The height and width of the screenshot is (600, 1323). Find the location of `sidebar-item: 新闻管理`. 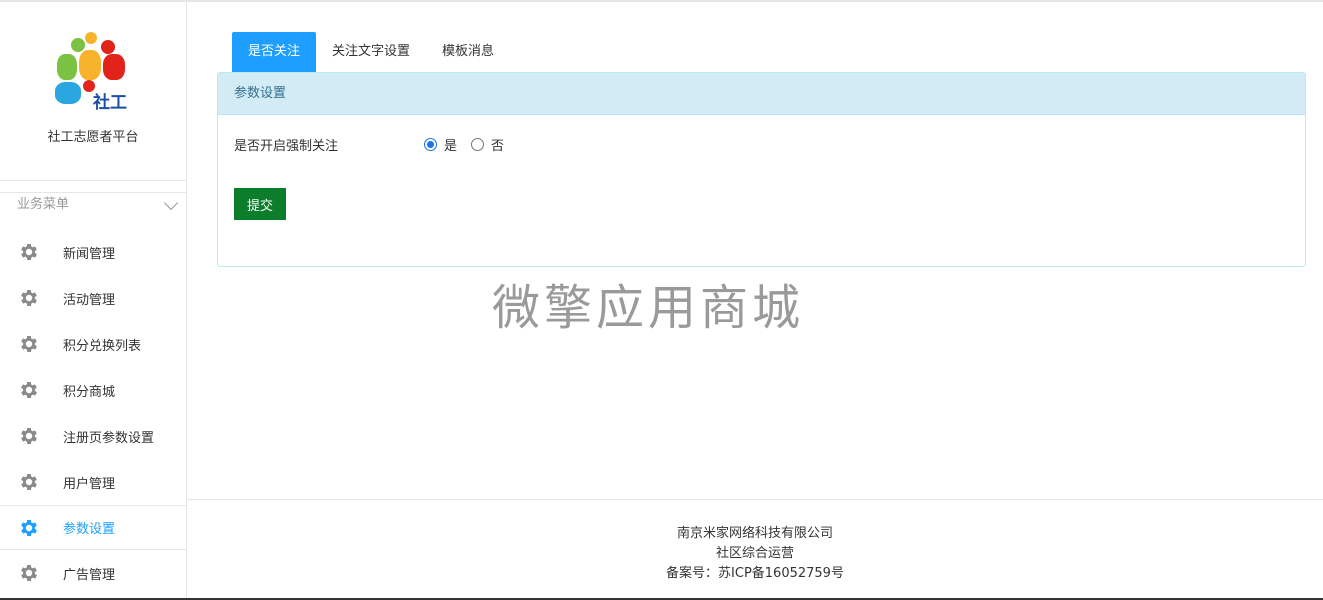

sidebar-item: 新闻管理 is located at coordinates (93, 252).